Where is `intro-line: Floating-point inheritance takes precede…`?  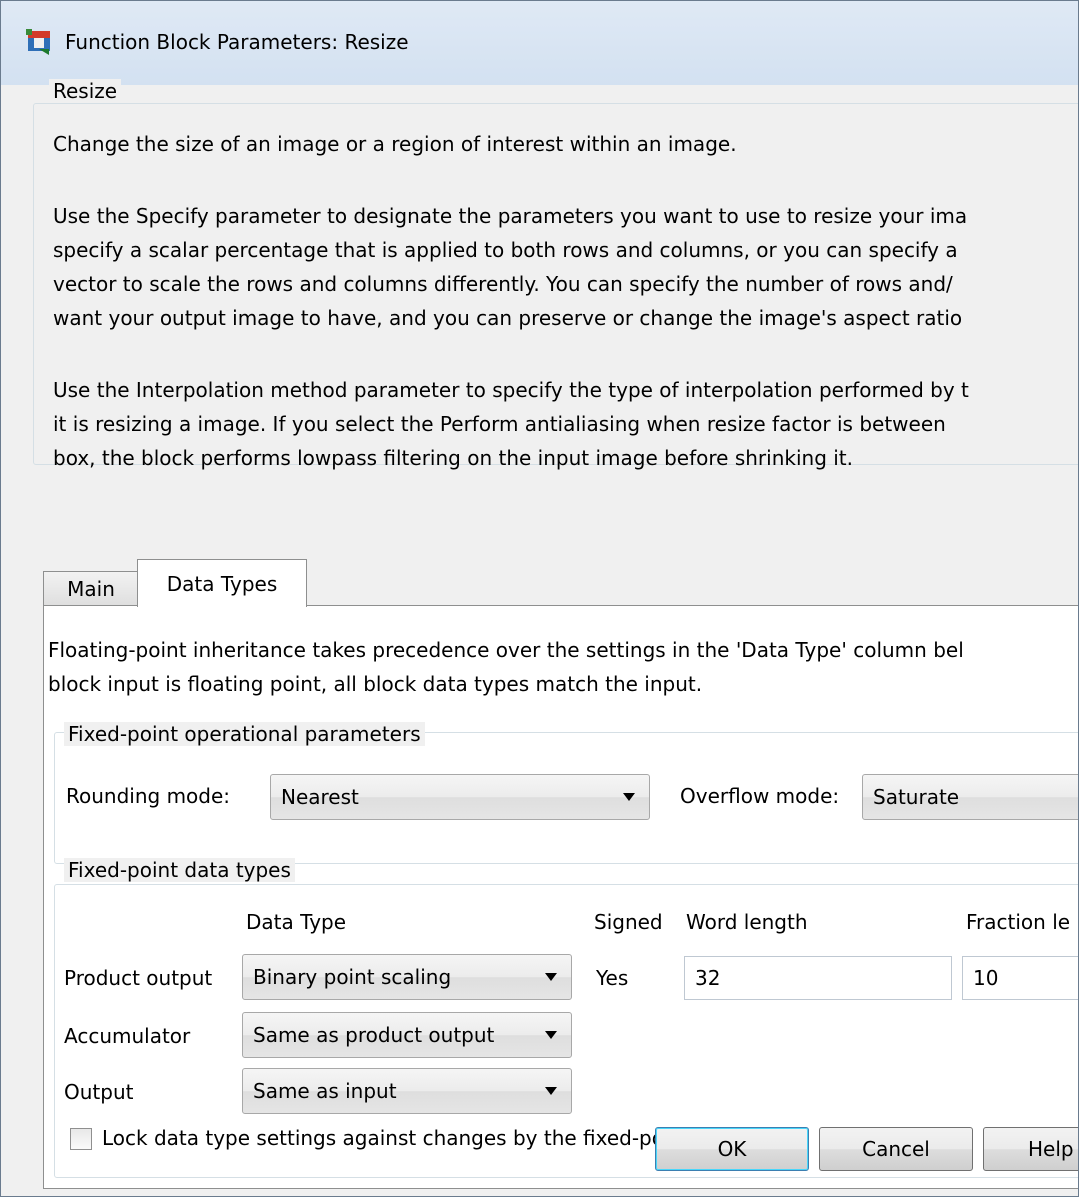 intro-line: Floating-point inheritance takes precede… is located at coordinates (506, 650).